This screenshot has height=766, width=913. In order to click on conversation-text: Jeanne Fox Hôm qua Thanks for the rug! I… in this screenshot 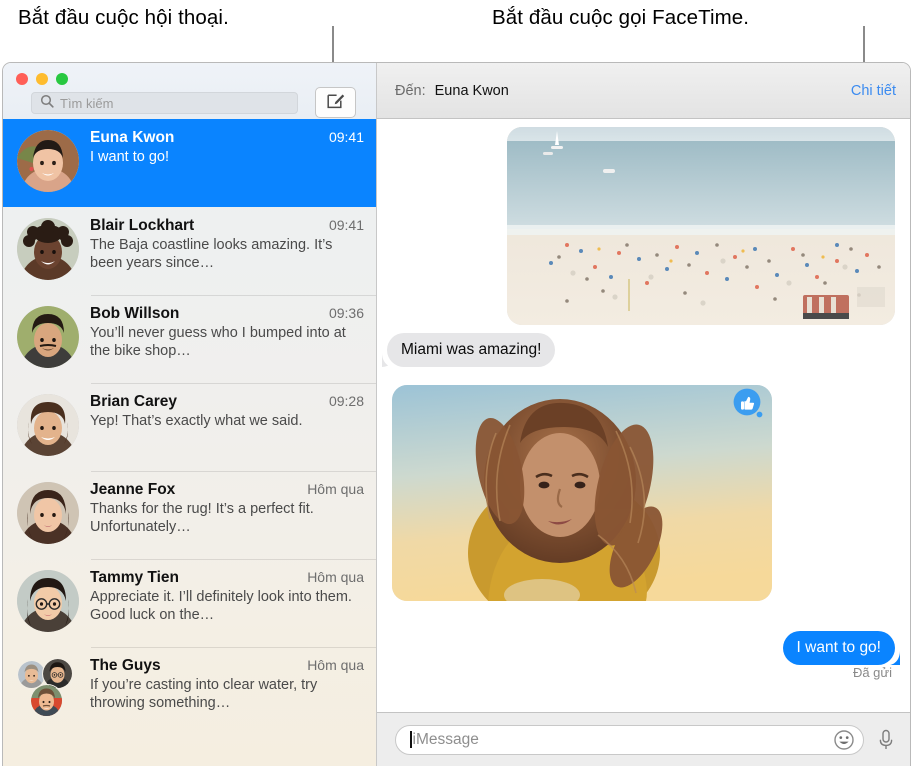, I will do `click(227, 515)`.